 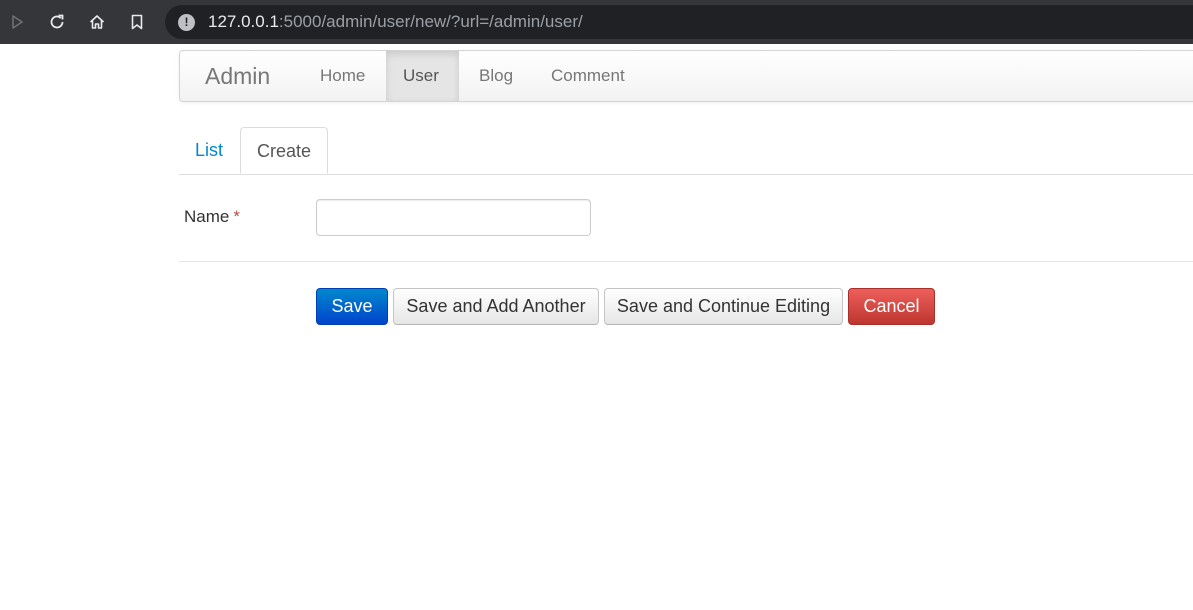 I want to click on info-icon: !, so click(x=186, y=22).